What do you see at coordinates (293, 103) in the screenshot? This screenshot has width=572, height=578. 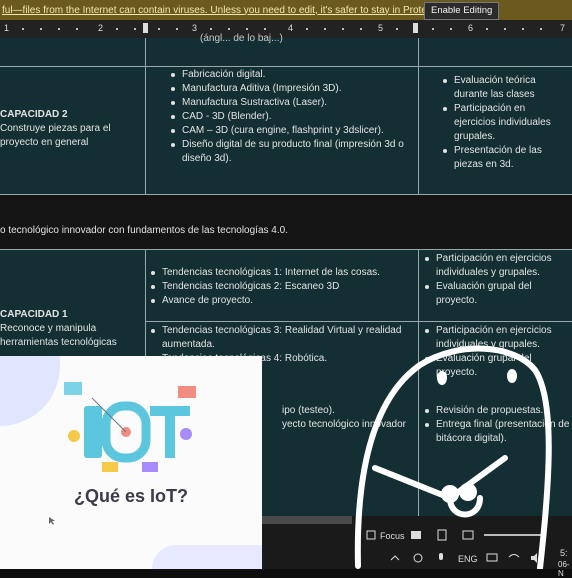 I see `list-item: Manufactura Sustractiva (Laser).` at bounding box center [293, 103].